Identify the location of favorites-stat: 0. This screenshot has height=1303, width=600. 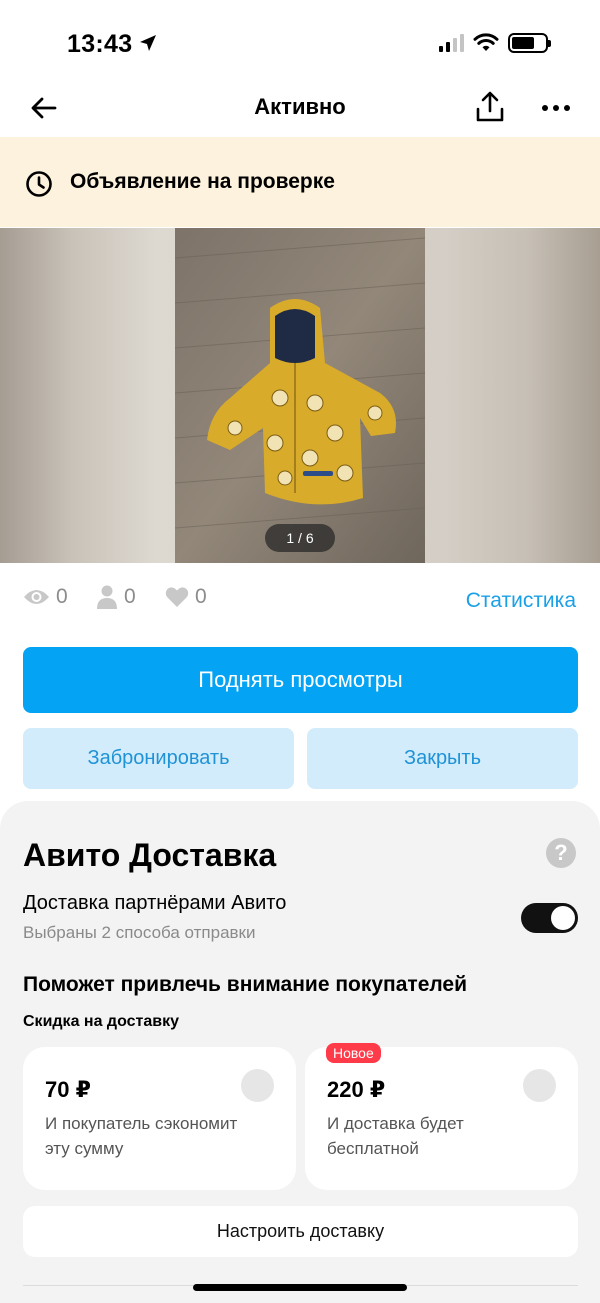
(186, 597).